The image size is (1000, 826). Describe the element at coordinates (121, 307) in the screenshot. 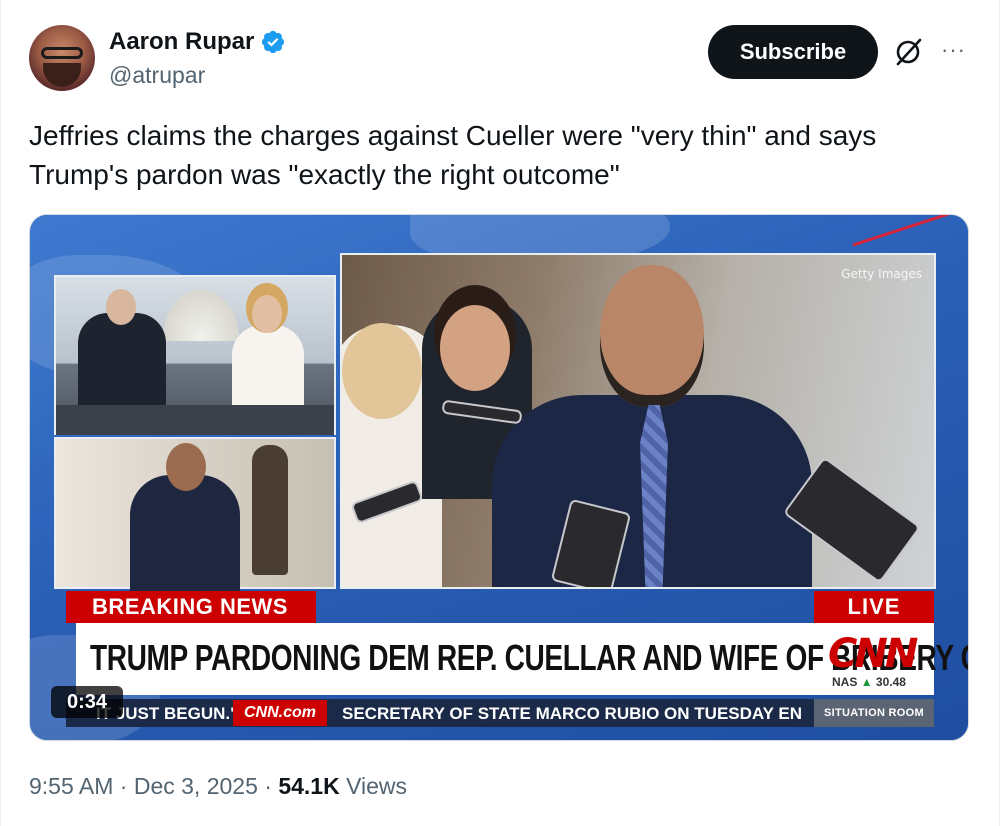

I see `anchor-male-head` at that location.